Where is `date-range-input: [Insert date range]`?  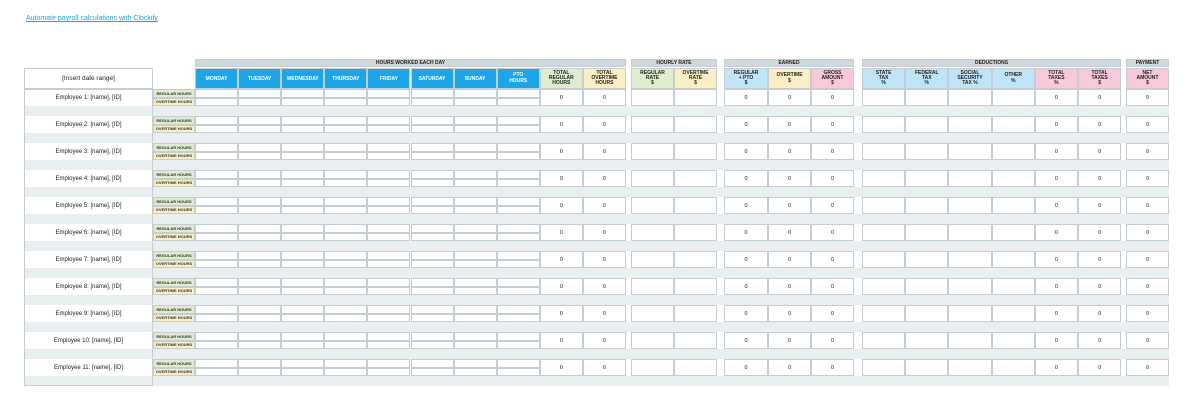
date-range-input: [Insert date range] is located at coordinates (88, 78).